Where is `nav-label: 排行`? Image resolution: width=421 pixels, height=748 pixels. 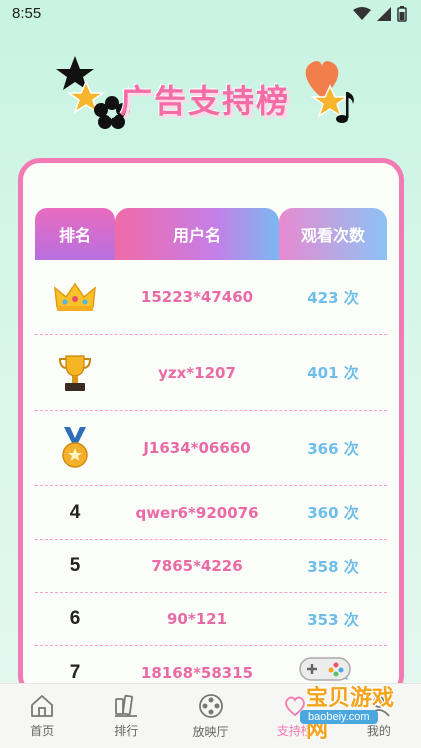 nav-label: 排行 is located at coordinates (126, 730).